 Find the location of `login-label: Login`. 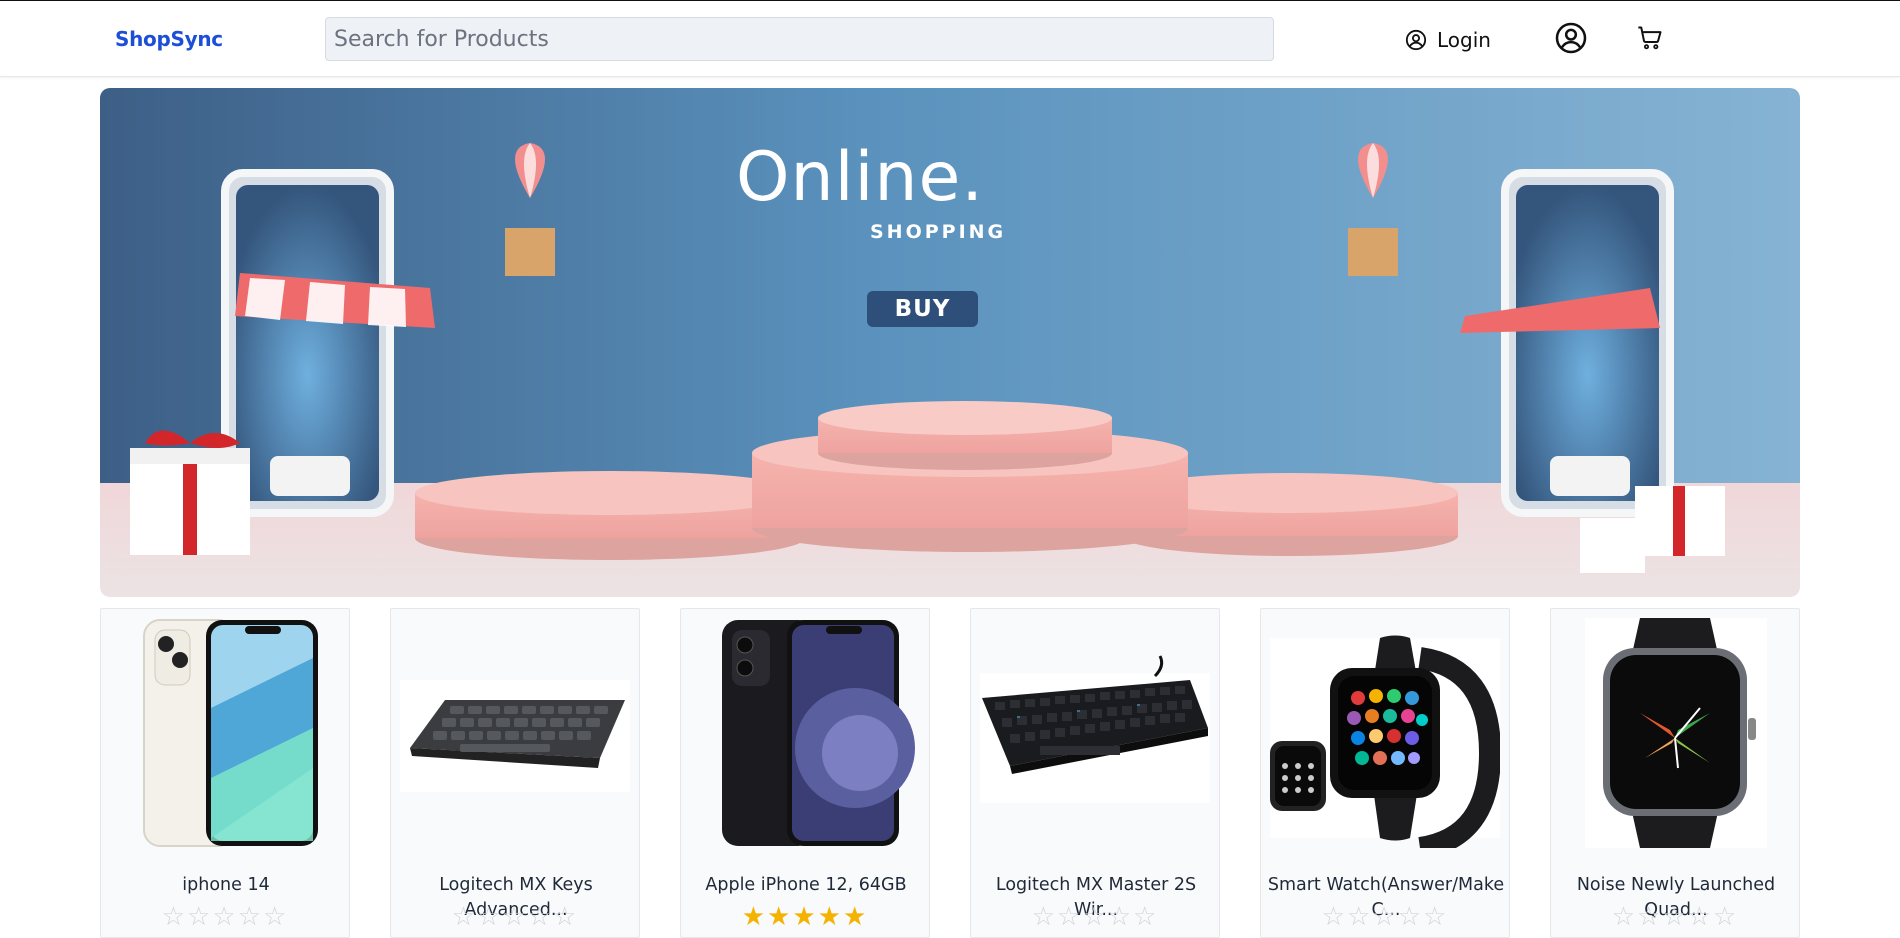

login-label: Login is located at coordinates (1464, 40).